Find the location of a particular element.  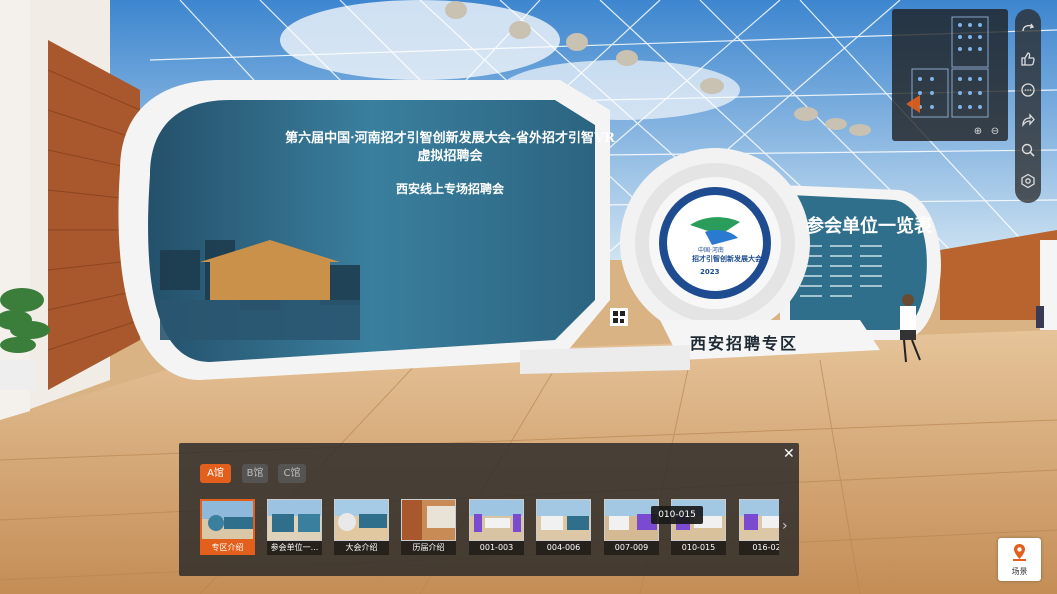

view-direction-marker is located at coordinates (913, 104).